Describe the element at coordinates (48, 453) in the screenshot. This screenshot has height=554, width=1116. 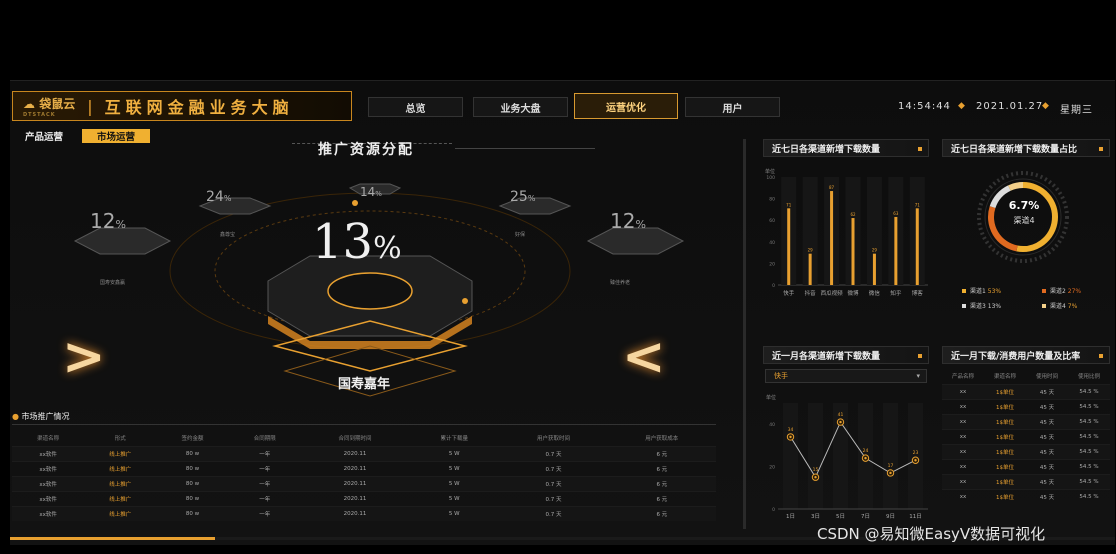
I see `table-cell: xx软件` at that location.